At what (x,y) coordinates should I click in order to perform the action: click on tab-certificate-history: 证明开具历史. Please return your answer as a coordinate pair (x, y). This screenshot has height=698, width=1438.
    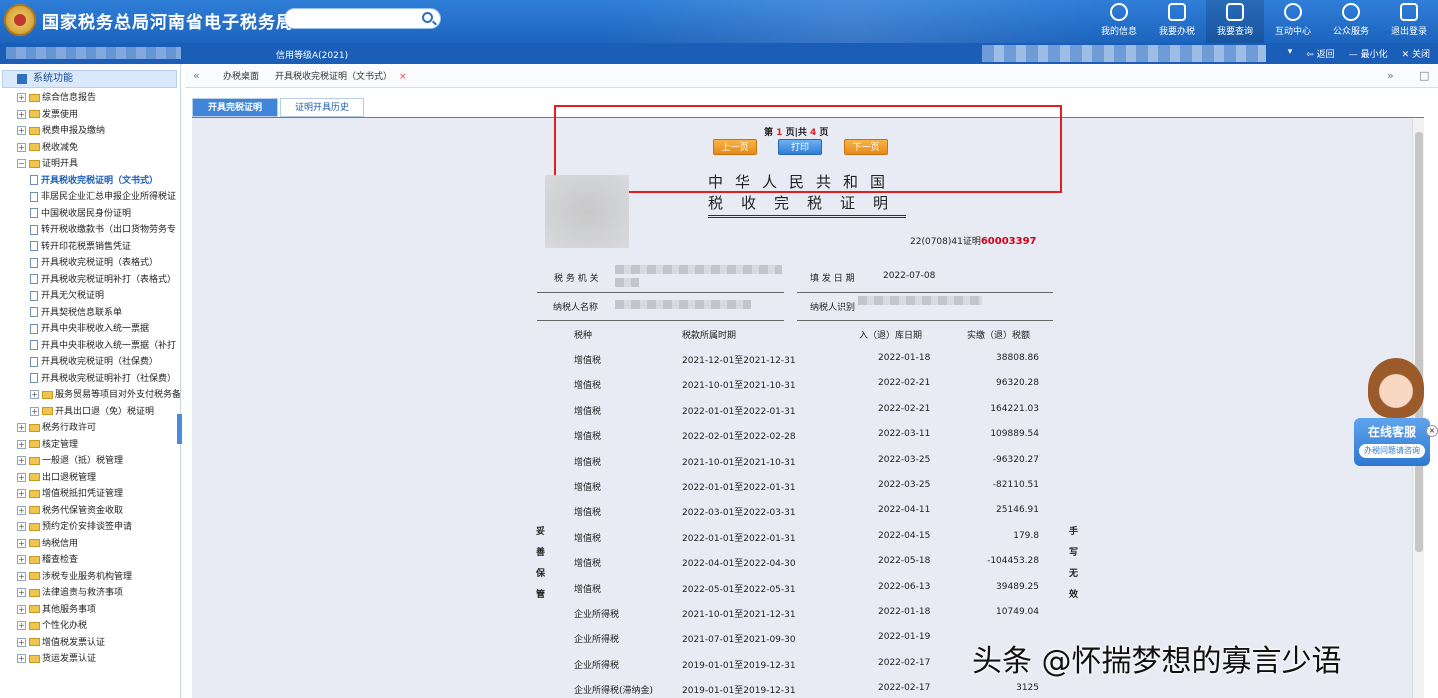
    Looking at the image, I should click on (322, 107).